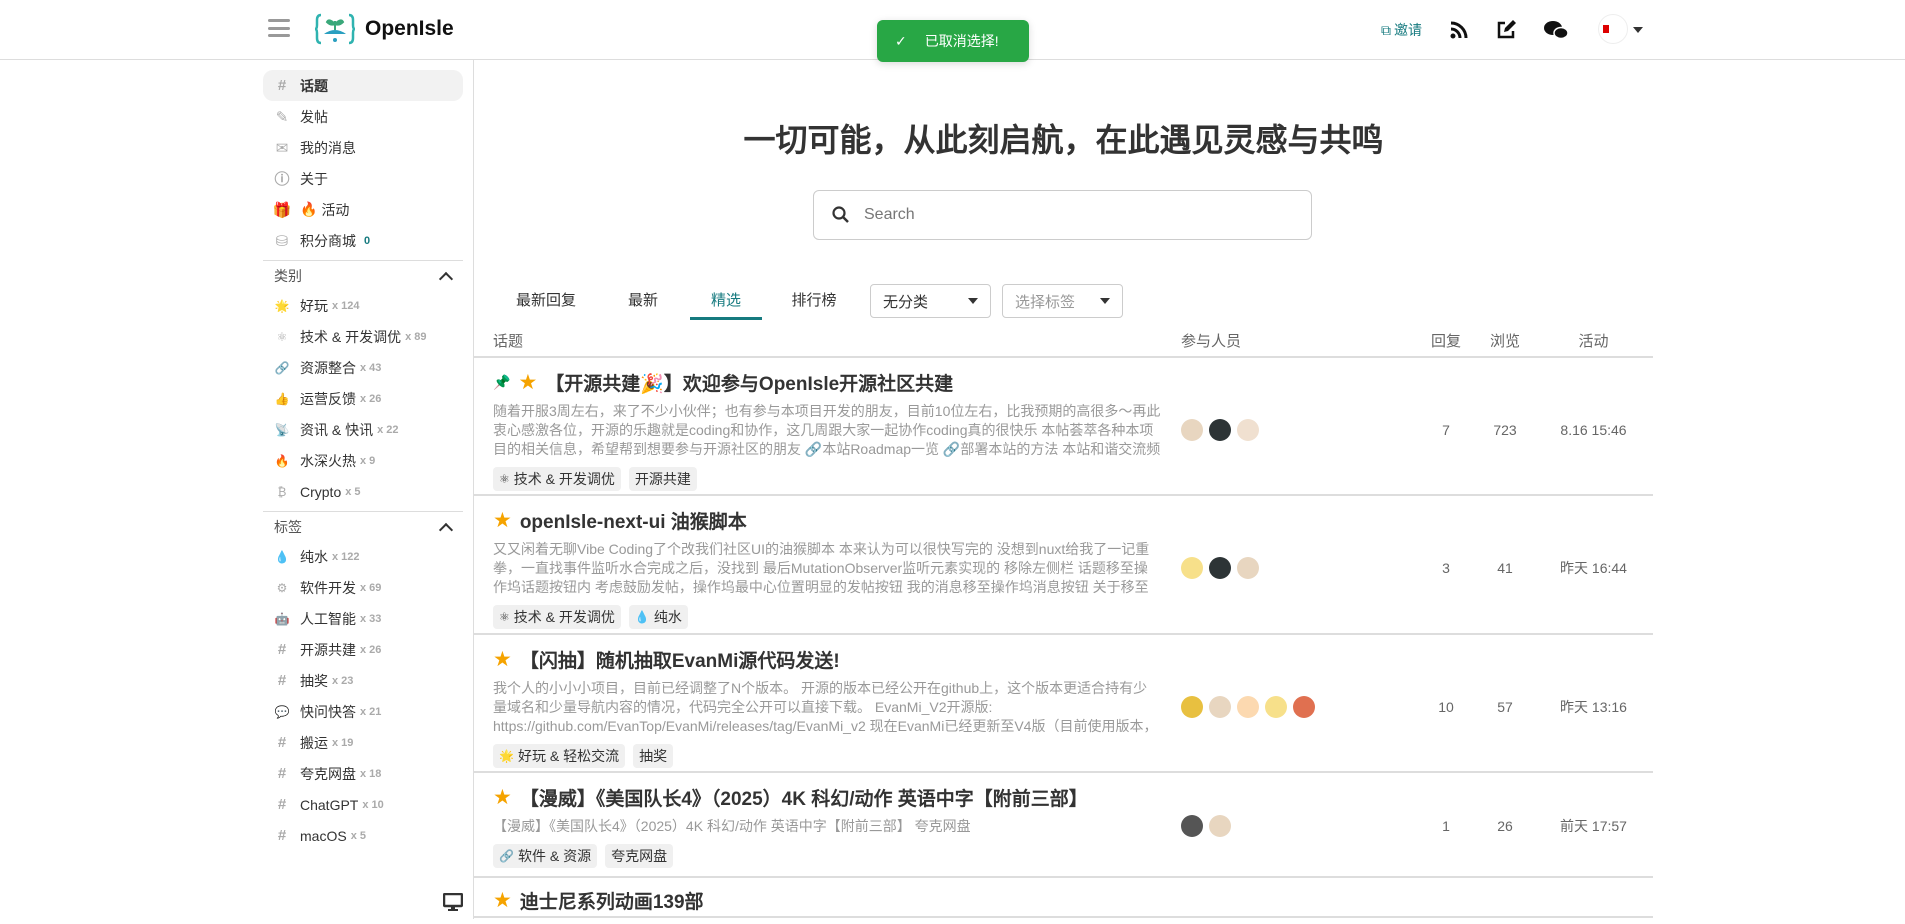 Image resolution: width=1905 pixels, height=924 pixels. I want to click on topic-title-link: ★ 【漫威】《美国队长4》（2025）4K 科幻/动作 英语中字【附前三部】, so click(827, 797).